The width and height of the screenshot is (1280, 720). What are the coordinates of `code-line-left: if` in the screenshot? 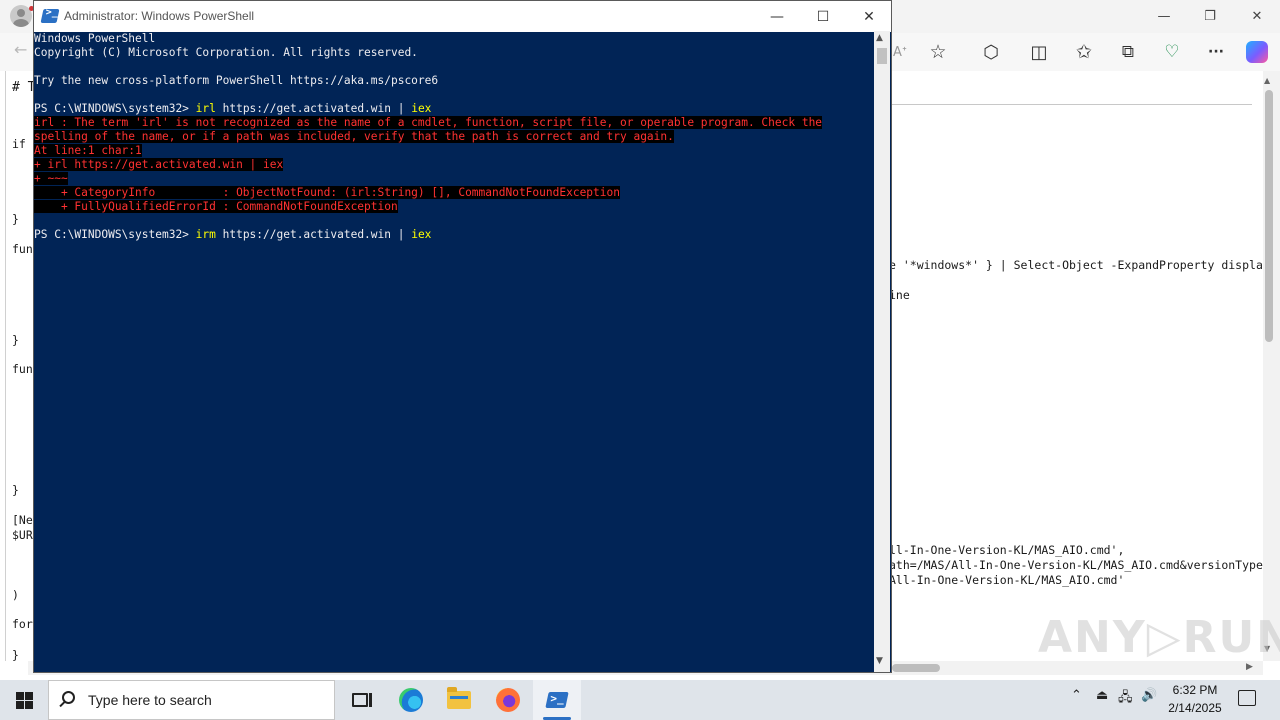 It's located at (19, 144).